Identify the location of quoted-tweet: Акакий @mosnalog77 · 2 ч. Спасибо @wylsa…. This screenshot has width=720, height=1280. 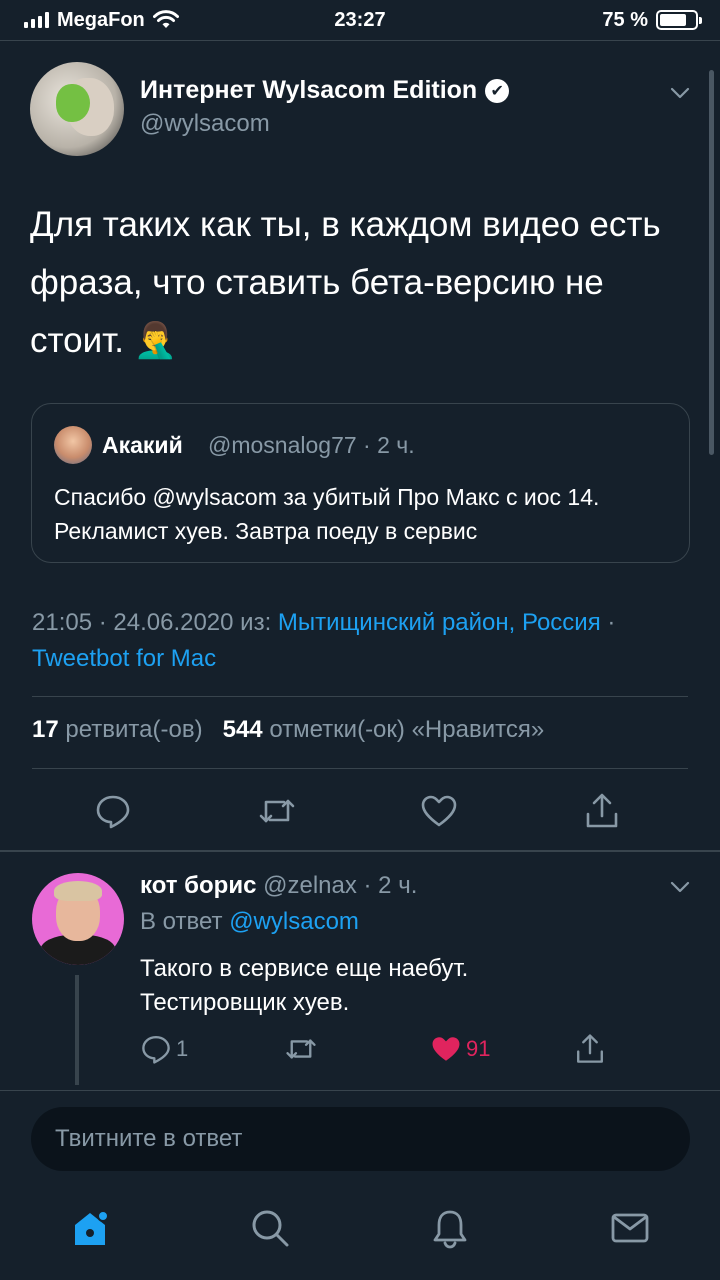
(360, 483).